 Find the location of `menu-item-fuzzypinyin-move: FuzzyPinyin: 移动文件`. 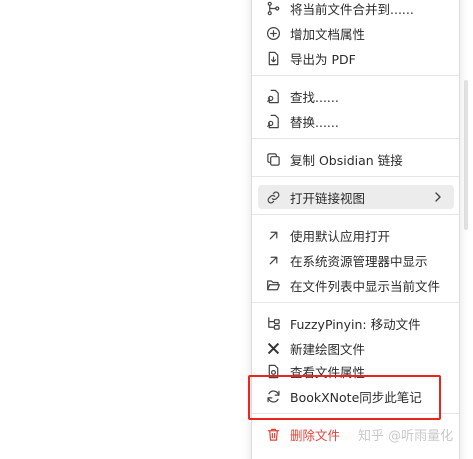

menu-item-fuzzypinyin-move: FuzzyPinyin: 移动文件 is located at coordinates (356, 323).